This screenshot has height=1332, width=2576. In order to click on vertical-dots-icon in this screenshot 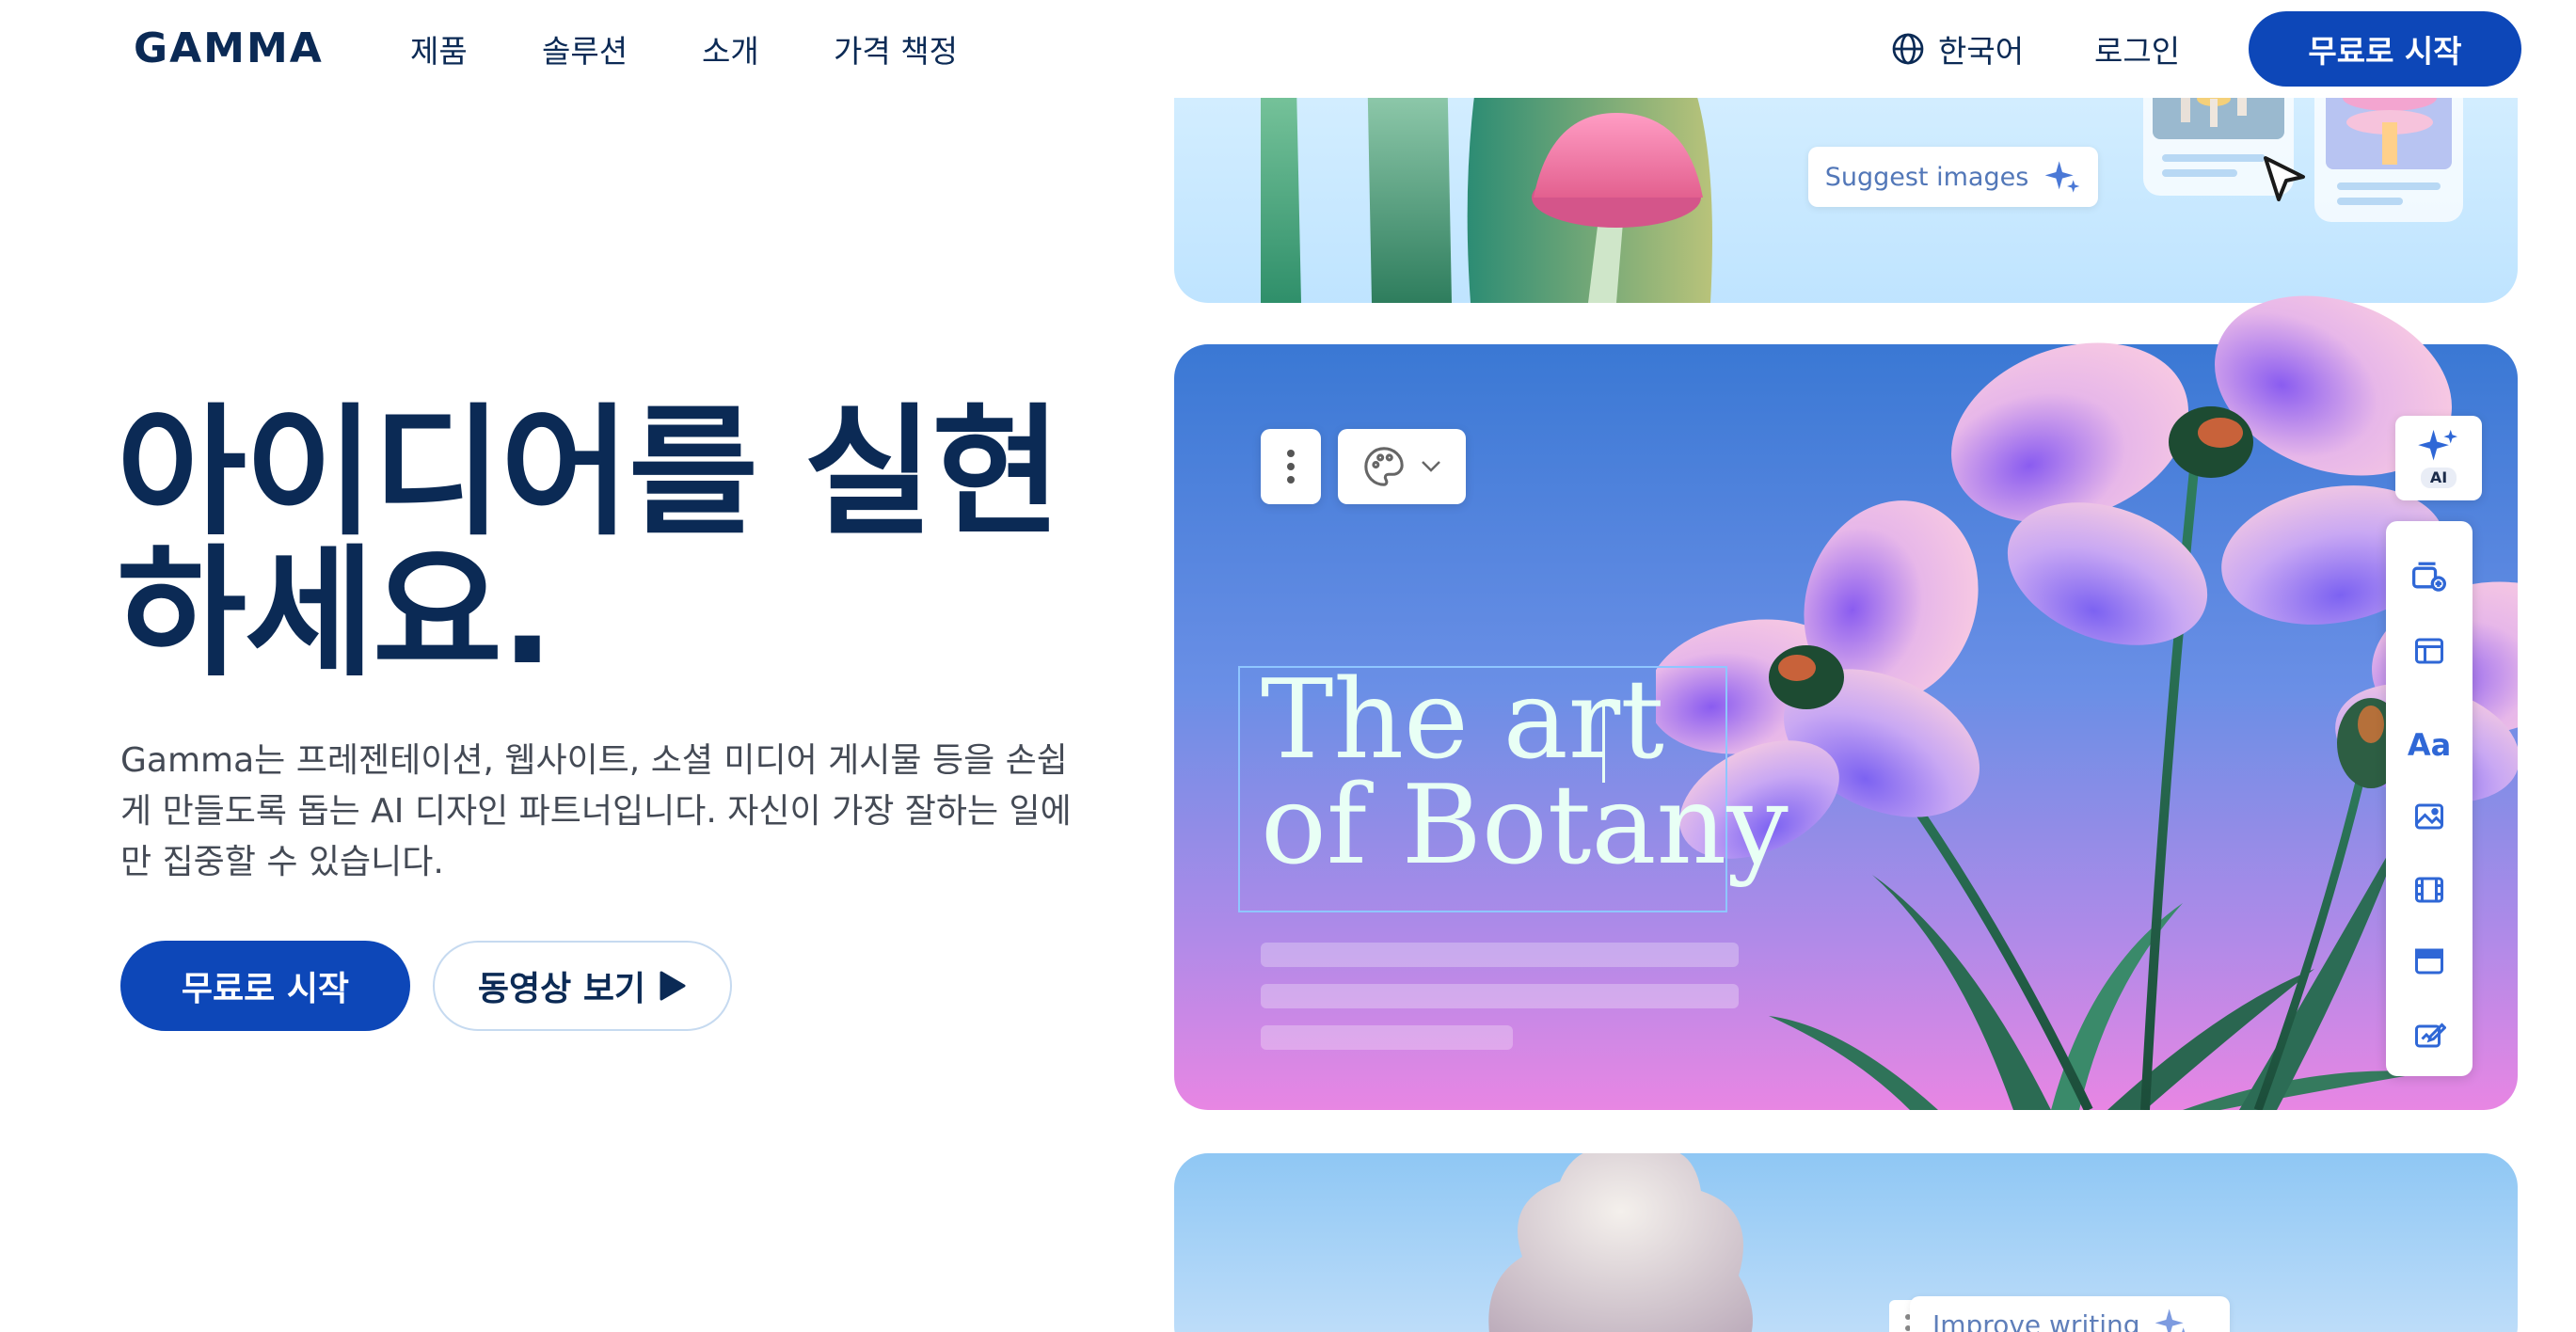, I will do `click(1291, 467)`.